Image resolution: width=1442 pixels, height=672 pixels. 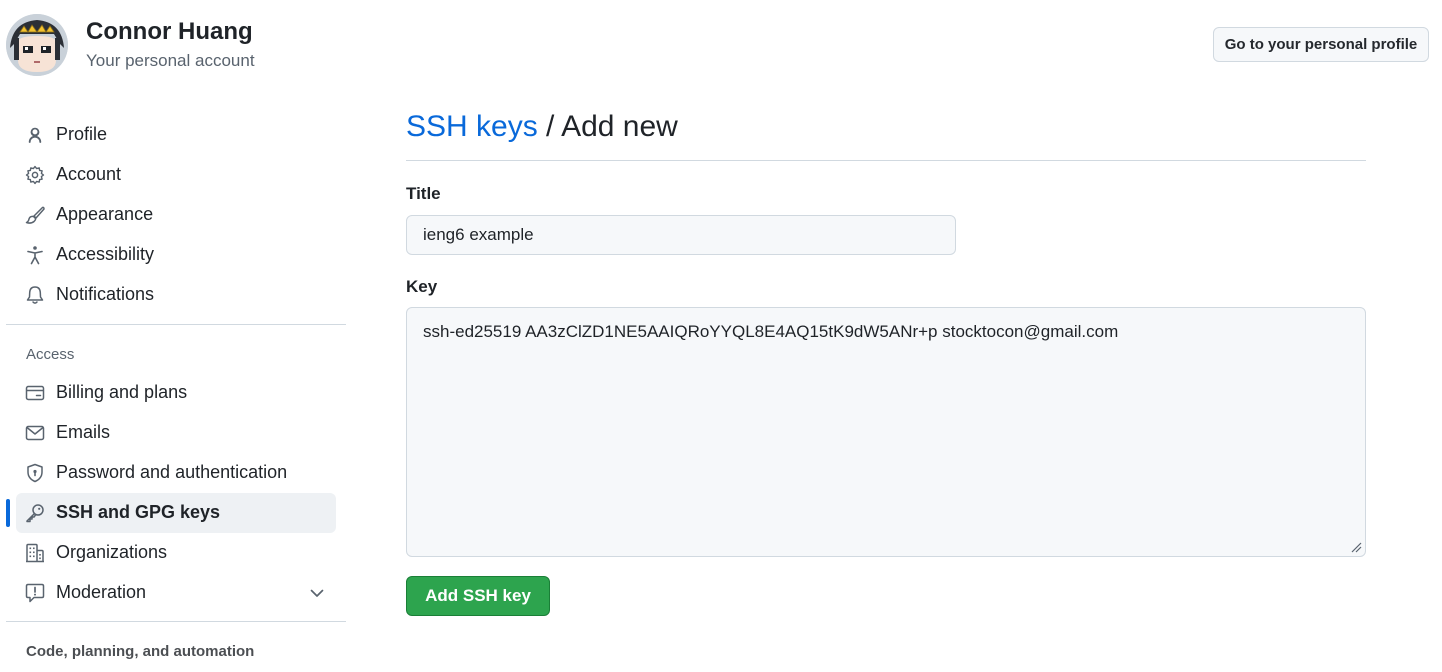 I want to click on title-input, so click(x=681, y=235).